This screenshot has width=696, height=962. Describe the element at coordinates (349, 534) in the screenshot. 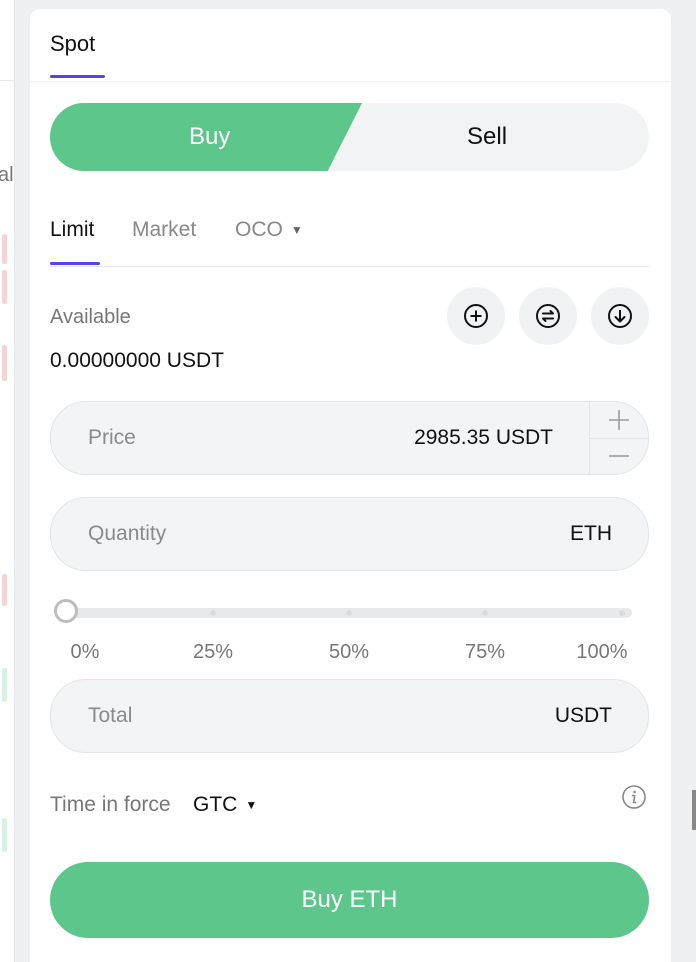

I see `quantity-input: Quantity ETH` at that location.